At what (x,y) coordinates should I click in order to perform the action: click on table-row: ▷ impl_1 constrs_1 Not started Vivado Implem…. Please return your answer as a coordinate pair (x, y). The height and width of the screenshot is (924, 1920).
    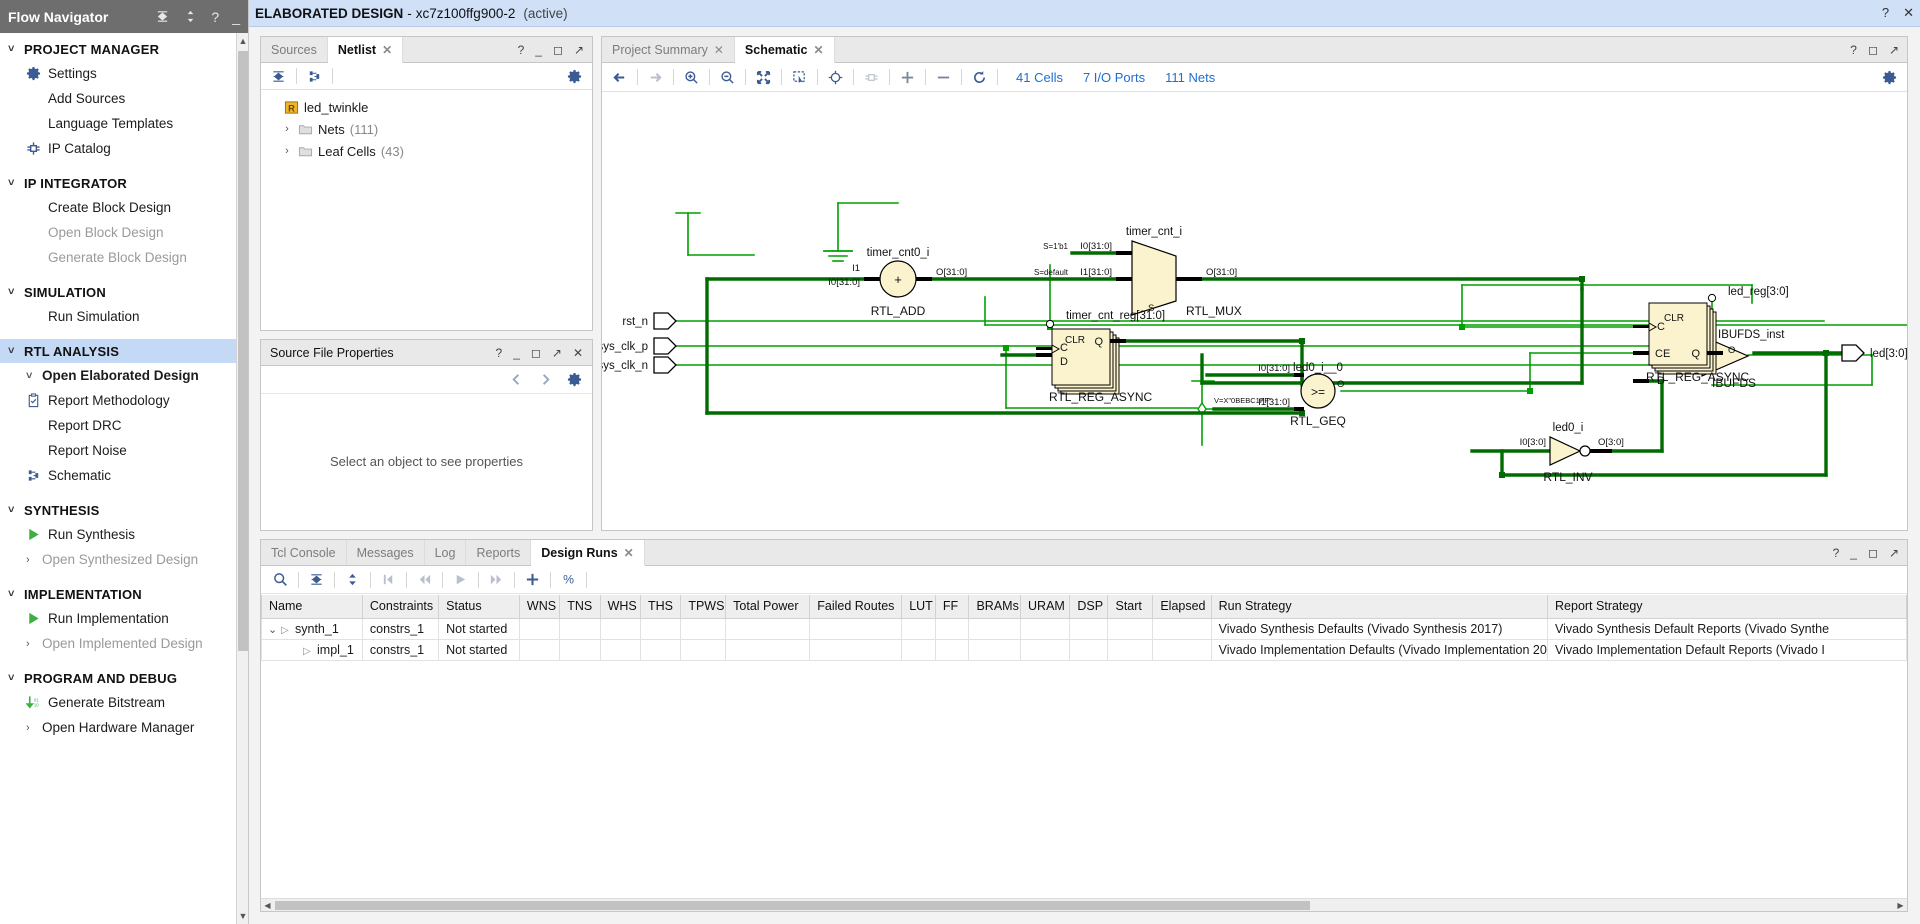
    Looking at the image, I should click on (1084, 649).